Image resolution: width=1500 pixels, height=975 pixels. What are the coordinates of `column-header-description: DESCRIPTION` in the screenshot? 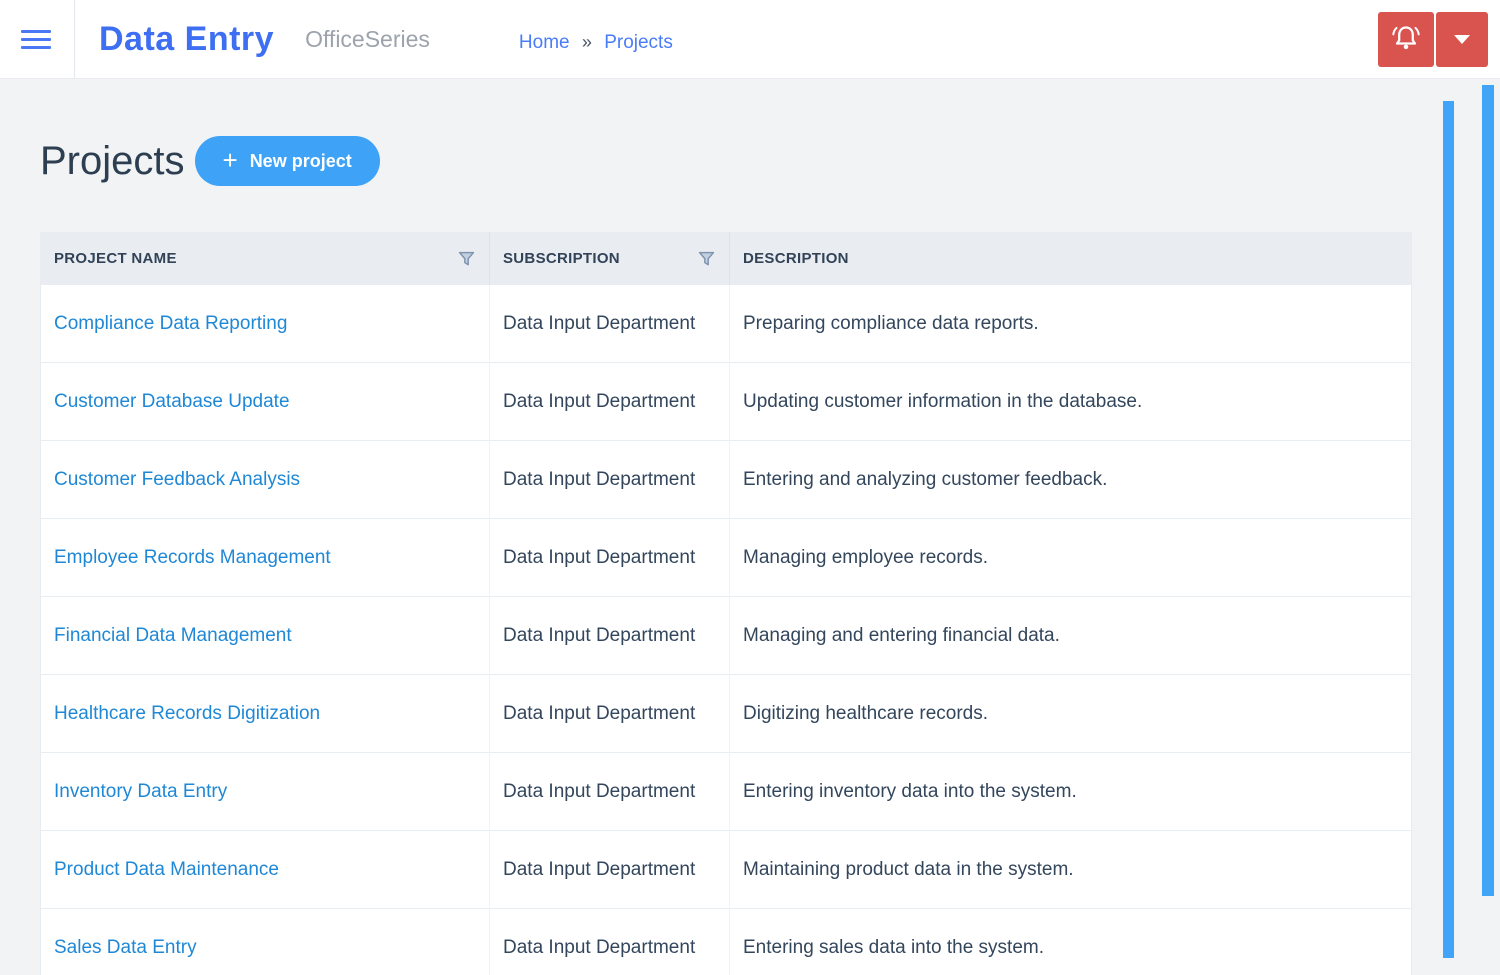 It's located at (1070, 258).